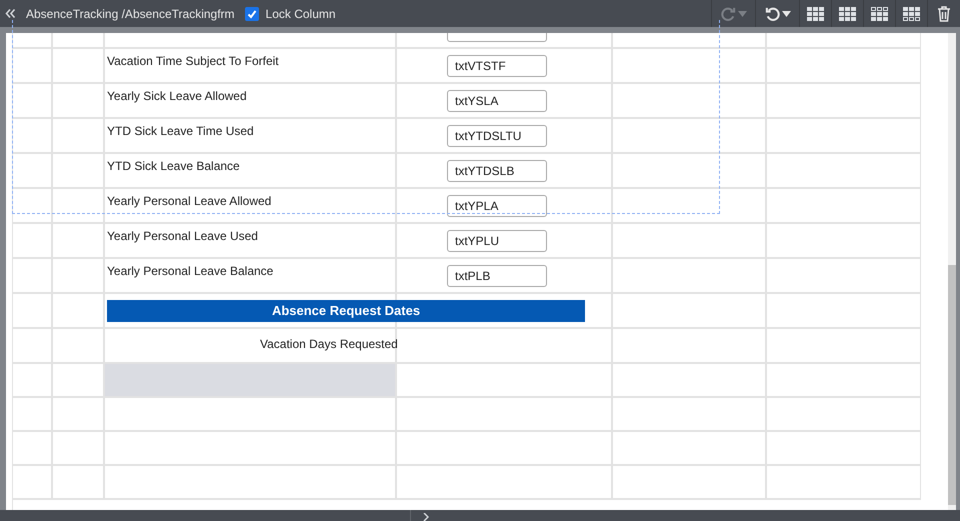 This screenshot has width=960, height=521. Describe the element at coordinates (190, 271) in the screenshot. I see `field-label: Yearly Personal Leave Balance` at that location.